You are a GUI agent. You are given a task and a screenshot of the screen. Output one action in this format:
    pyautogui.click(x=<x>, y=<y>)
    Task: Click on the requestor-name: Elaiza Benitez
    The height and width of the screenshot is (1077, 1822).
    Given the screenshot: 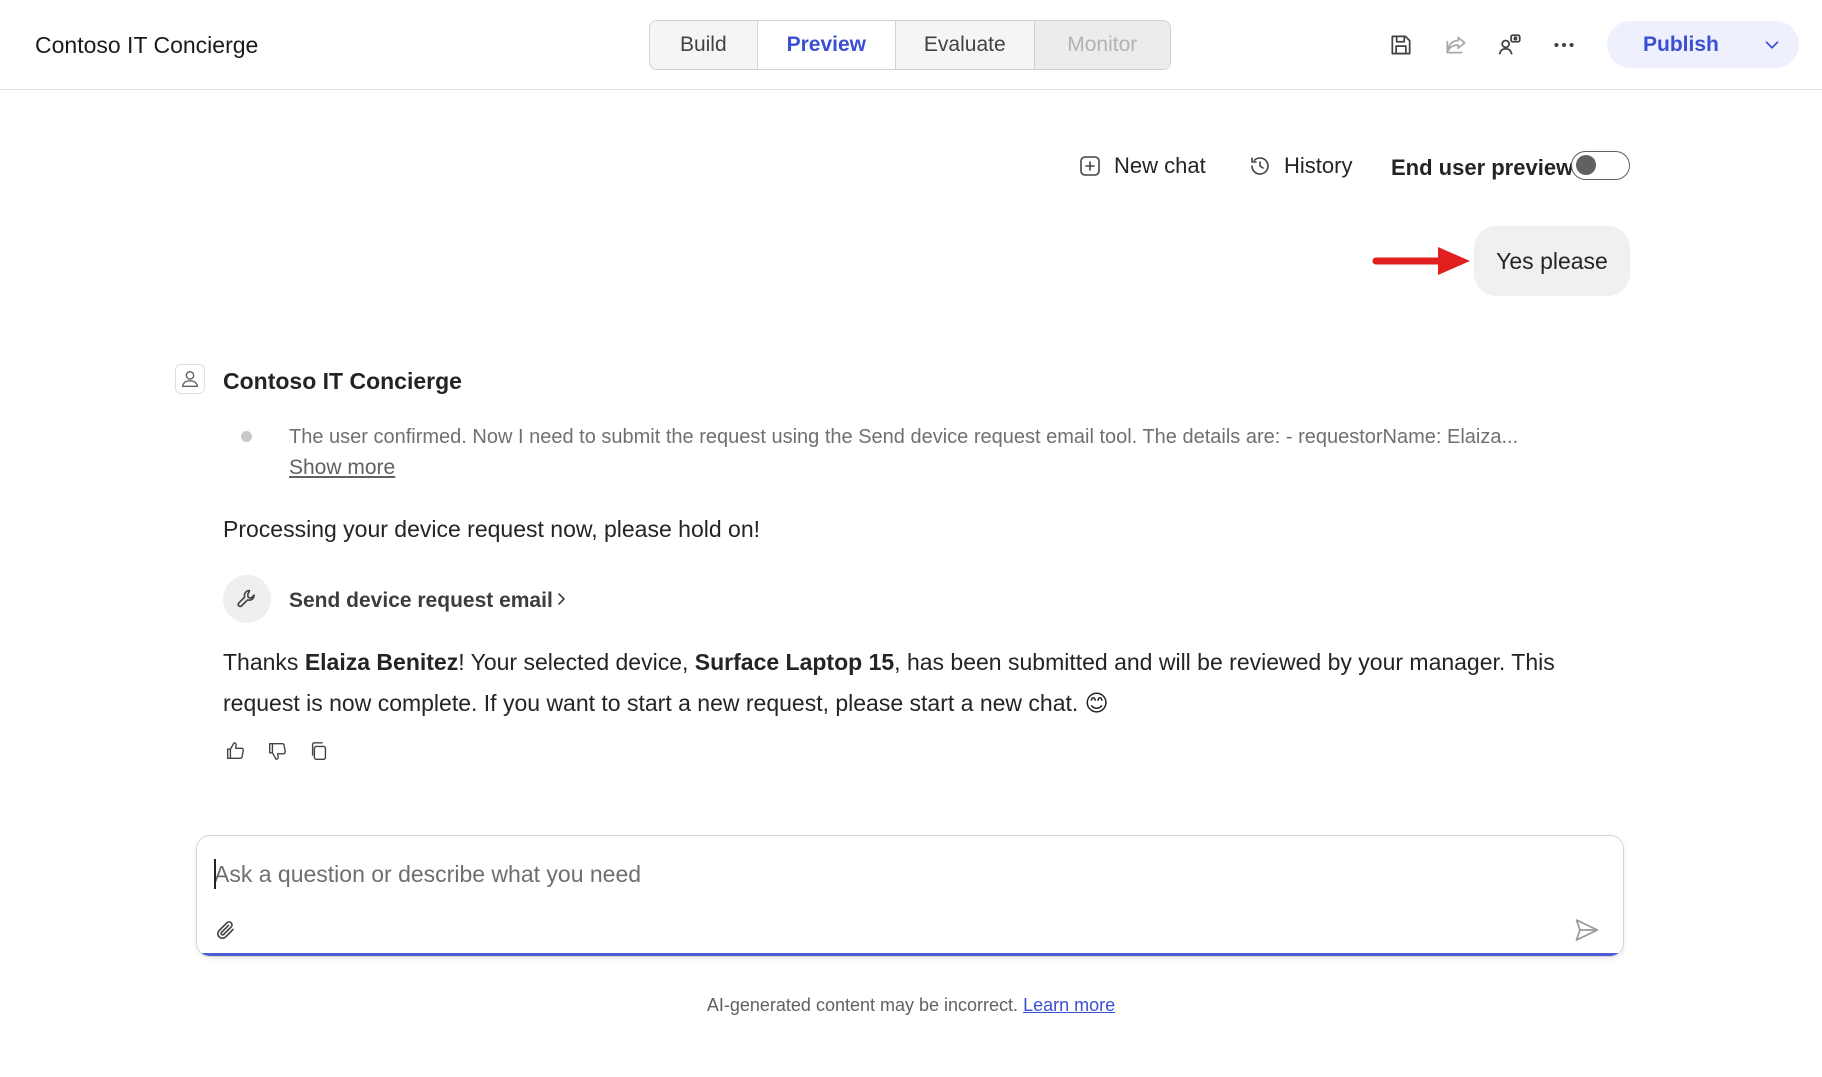 What is the action you would take?
    pyautogui.click(x=381, y=662)
    